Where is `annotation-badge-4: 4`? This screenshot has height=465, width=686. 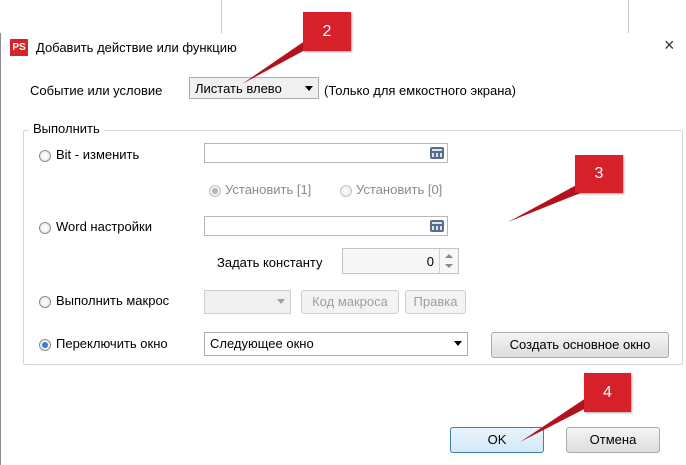 annotation-badge-4: 4 is located at coordinates (607, 392).